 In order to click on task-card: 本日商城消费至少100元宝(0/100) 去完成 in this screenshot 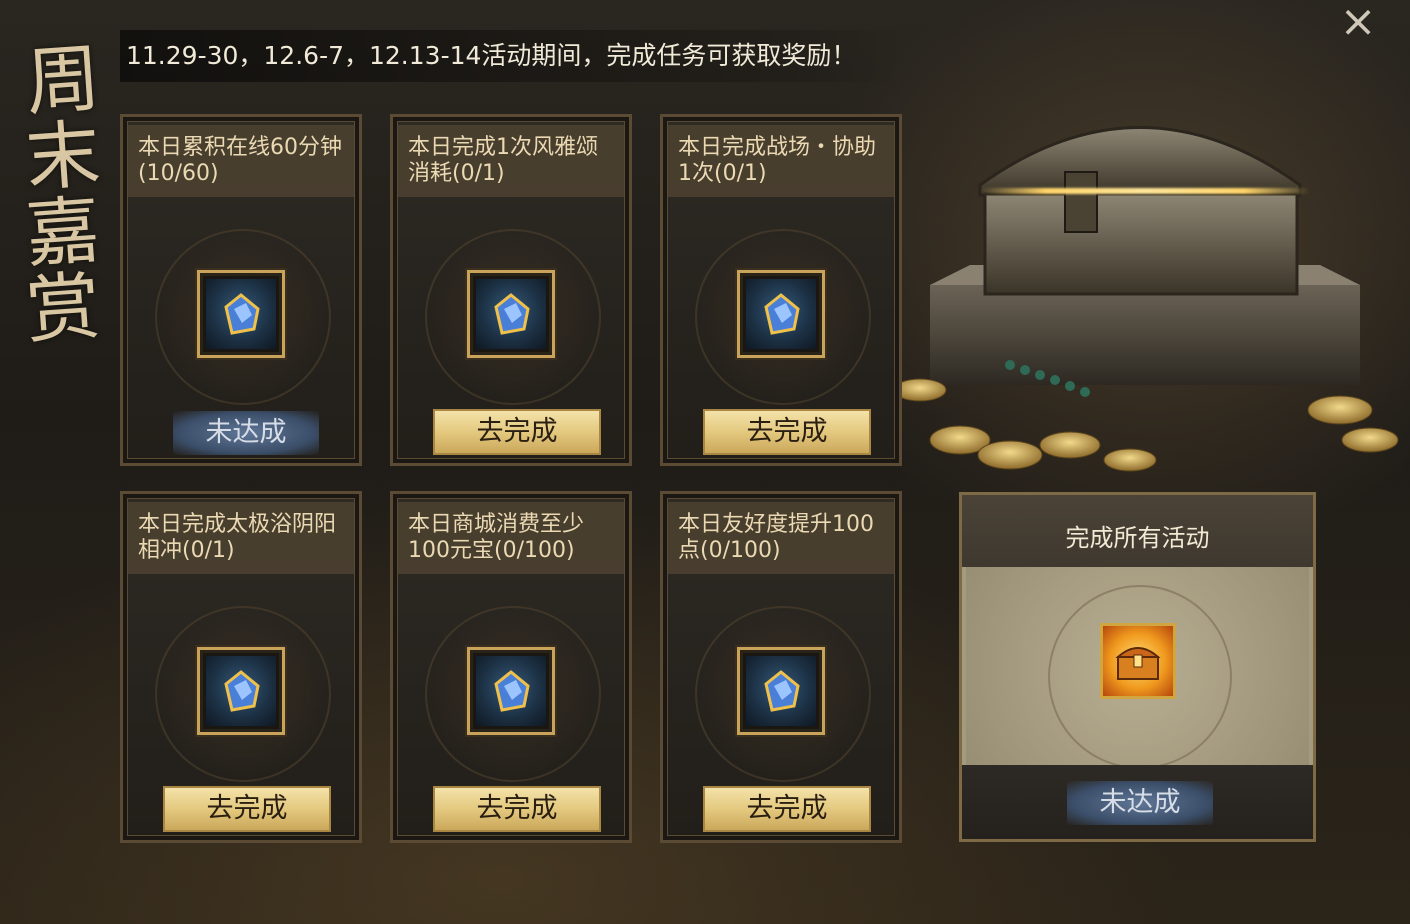, I will do `click(511, 667)`.